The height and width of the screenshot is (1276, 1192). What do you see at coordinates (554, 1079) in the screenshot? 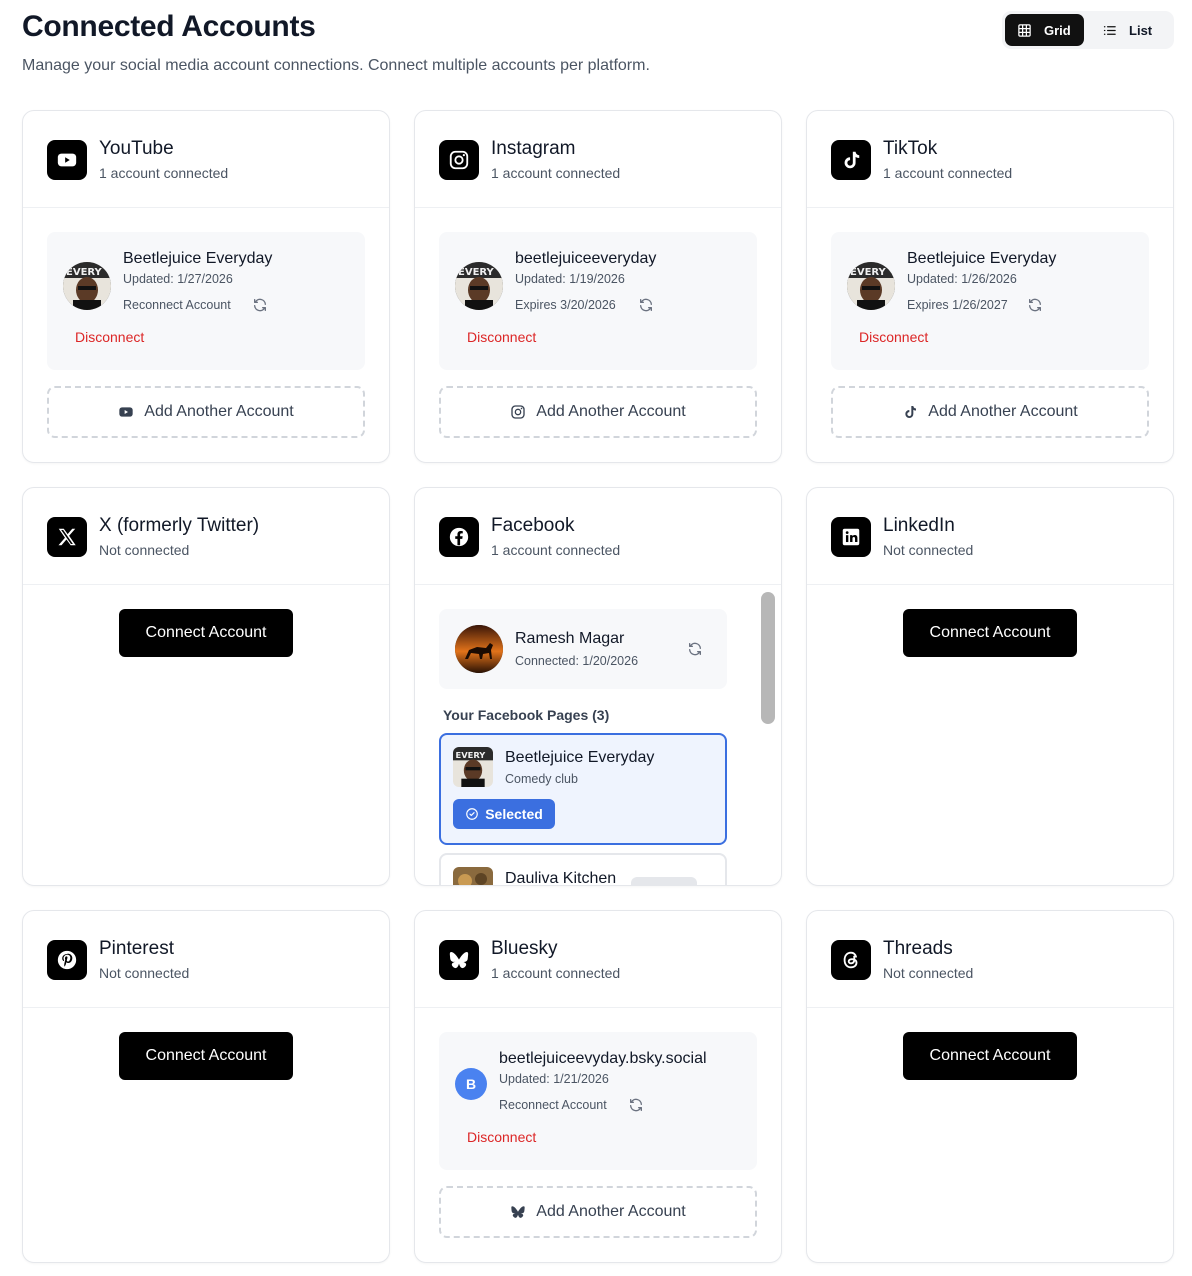
I see `account-updated: Updated: 1/21/2026` at bounding box center [554, 1079].